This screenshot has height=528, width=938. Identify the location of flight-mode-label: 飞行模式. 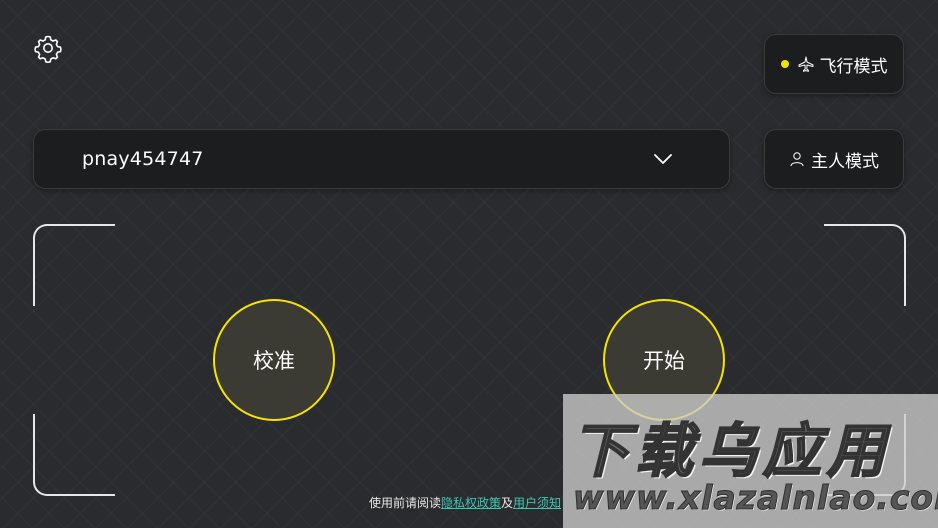
(853, 66).